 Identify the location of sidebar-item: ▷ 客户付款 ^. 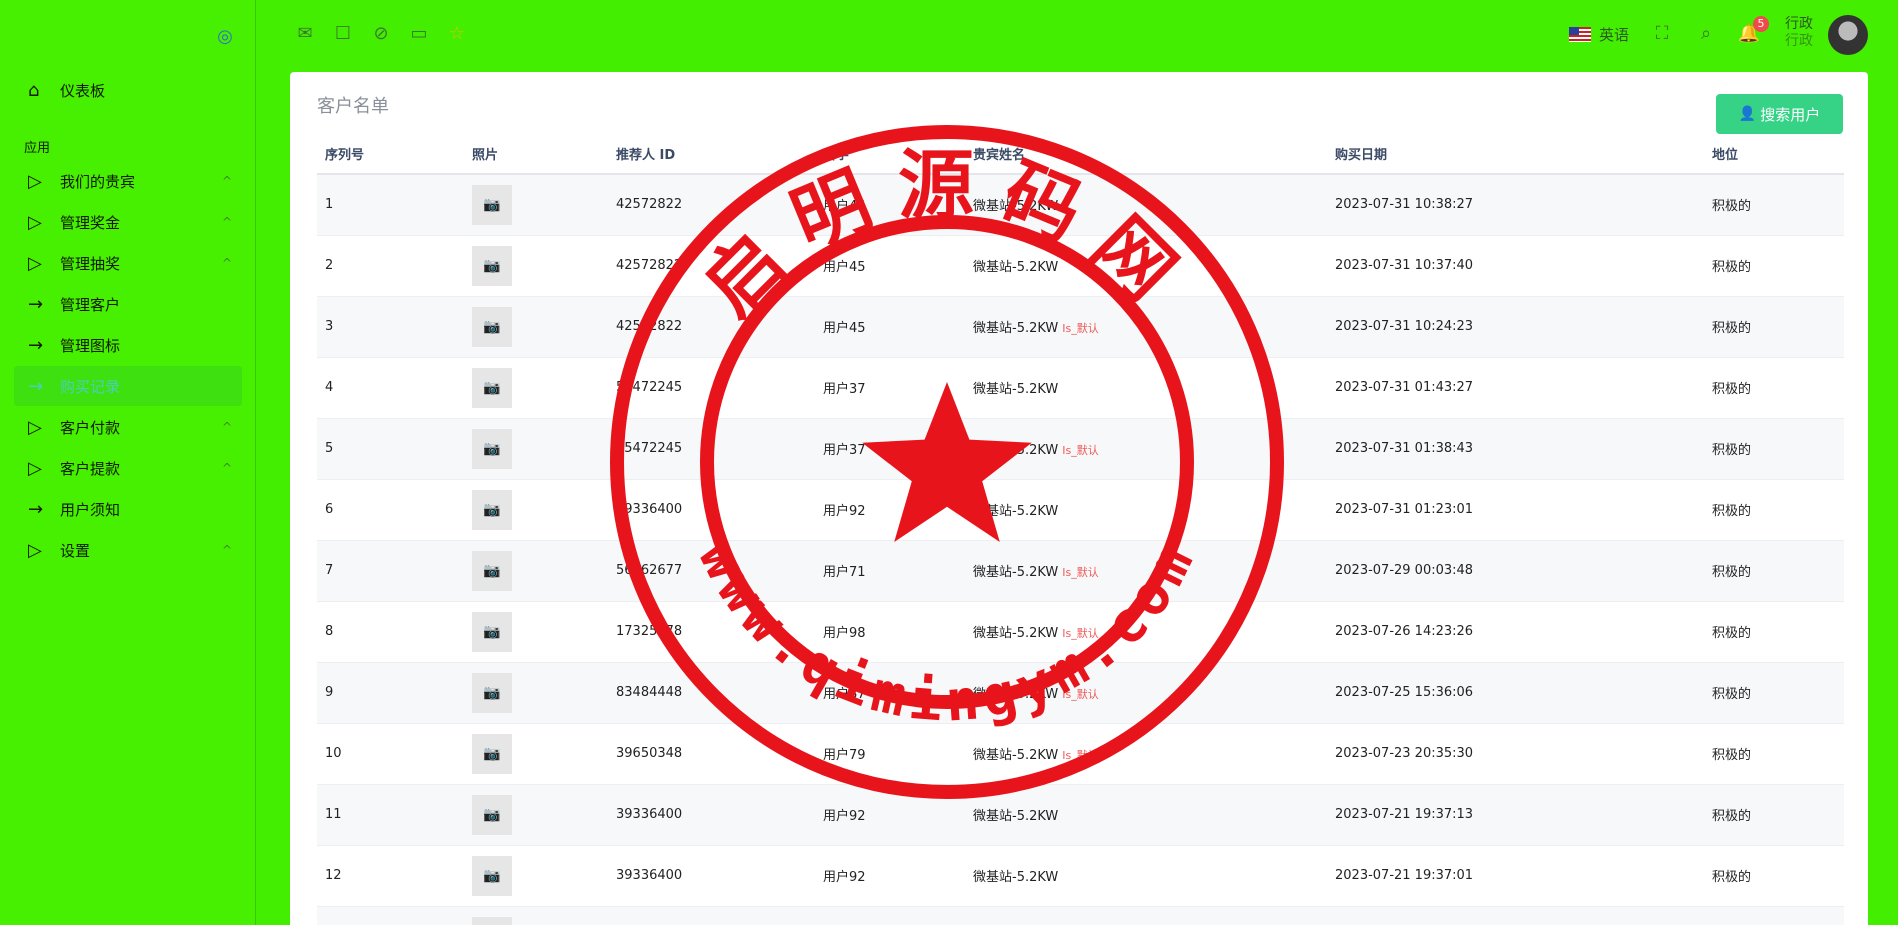
(128, 427).